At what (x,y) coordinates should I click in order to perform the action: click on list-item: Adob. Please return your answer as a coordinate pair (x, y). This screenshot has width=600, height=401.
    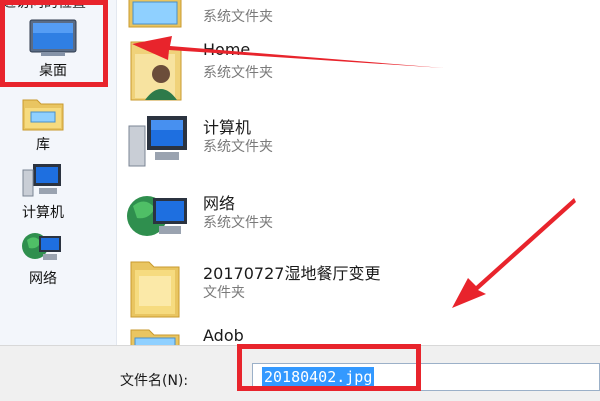
    Looking at the image, I should click on (360, 334).